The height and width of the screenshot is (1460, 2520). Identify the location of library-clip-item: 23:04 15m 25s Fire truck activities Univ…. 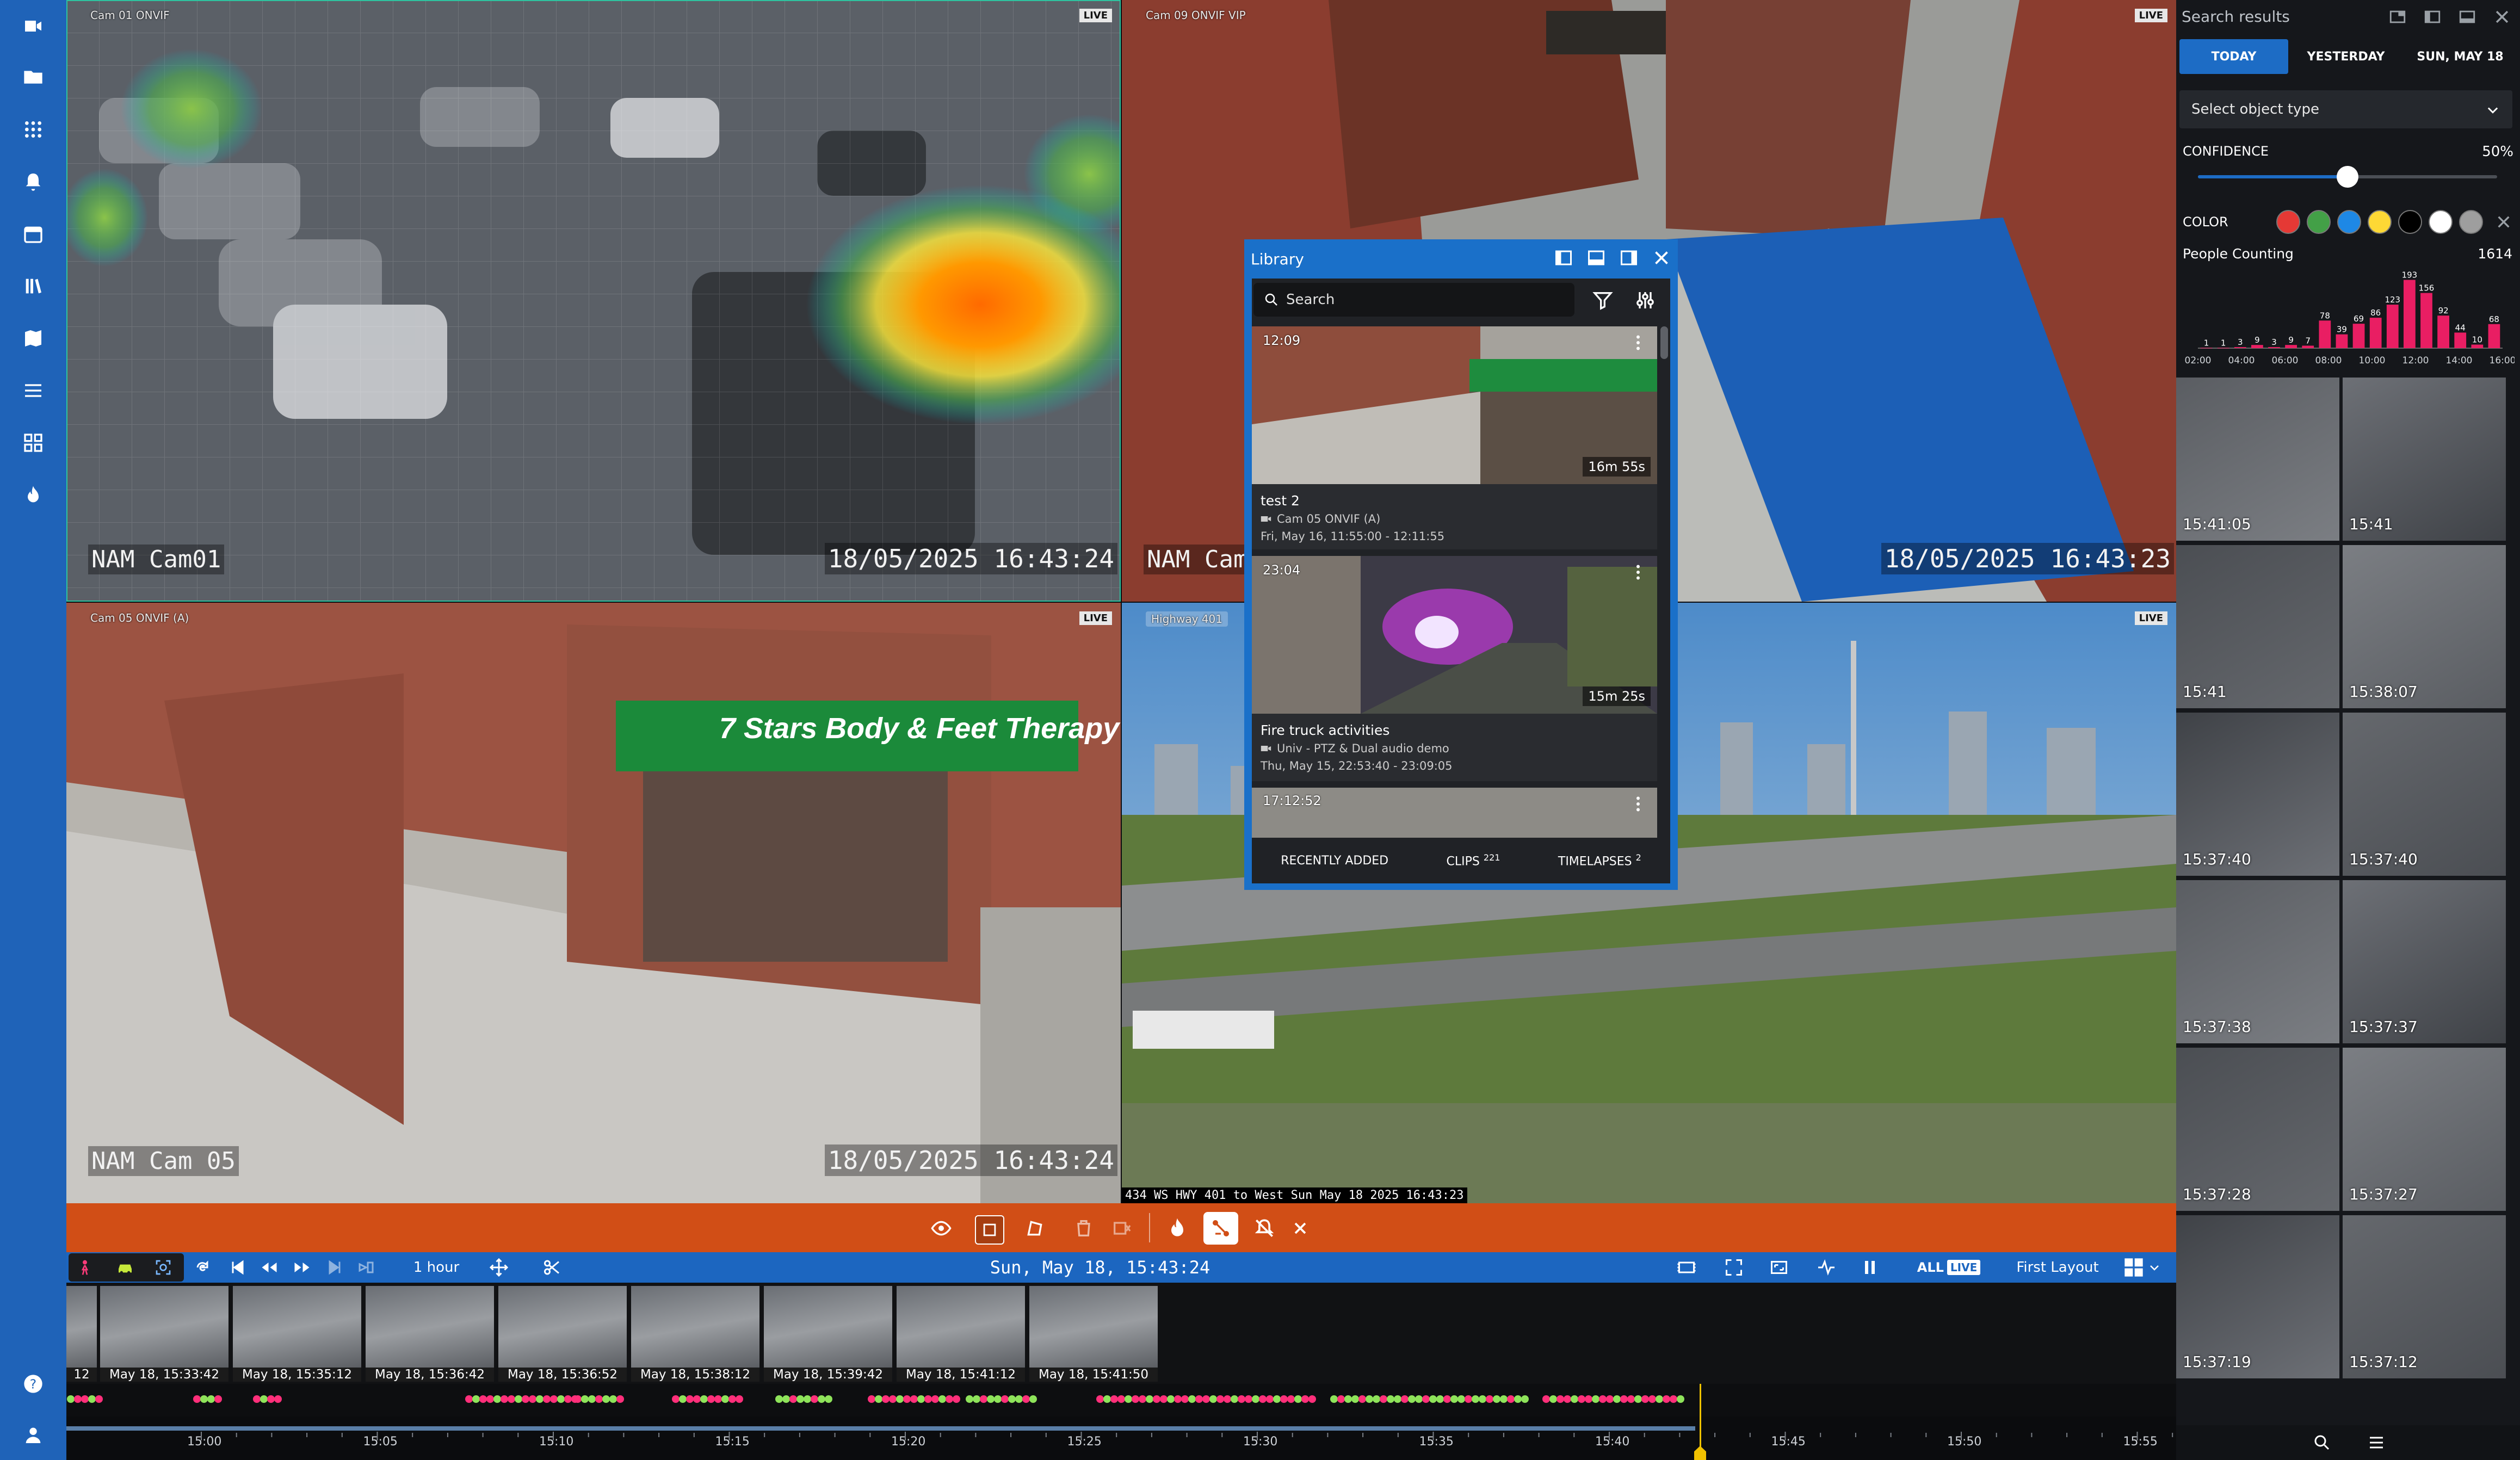
(1454, 669).